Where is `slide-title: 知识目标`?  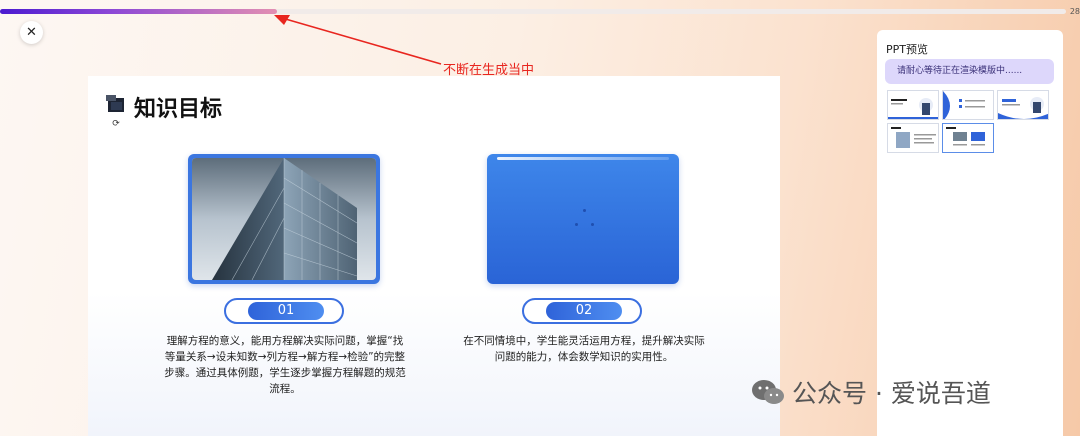 slide-title: 知识目标 is located at coordinates (178, 109).